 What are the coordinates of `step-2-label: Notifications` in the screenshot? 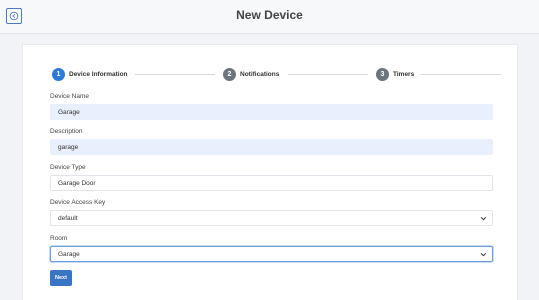 It's located at (259, 74).